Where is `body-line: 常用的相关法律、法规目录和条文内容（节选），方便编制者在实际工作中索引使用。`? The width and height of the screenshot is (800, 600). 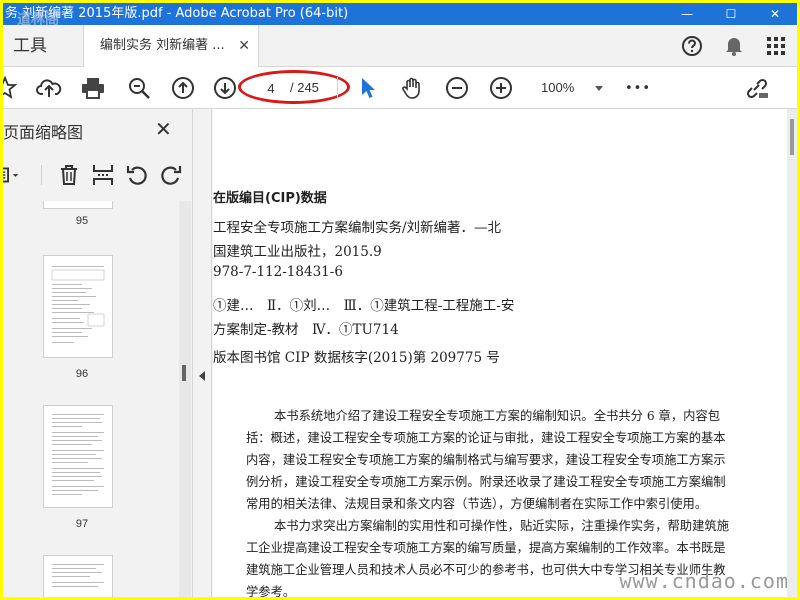 body-line: 常用的相关法律、法规目录和条文内容（节选），方便编制者在实际工作中索引使用。 is located at coordinates (477, 504).